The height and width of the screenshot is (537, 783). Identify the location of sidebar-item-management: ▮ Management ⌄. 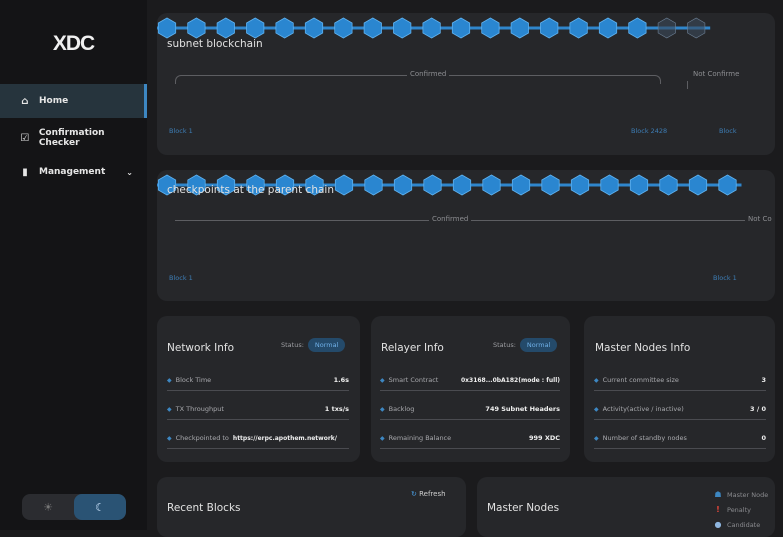
(73, 172).